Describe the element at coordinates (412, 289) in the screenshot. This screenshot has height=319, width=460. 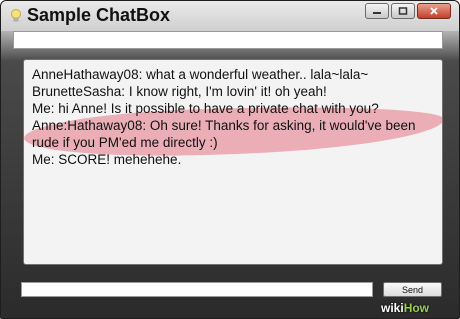
I see `send-button: Send` at that location.